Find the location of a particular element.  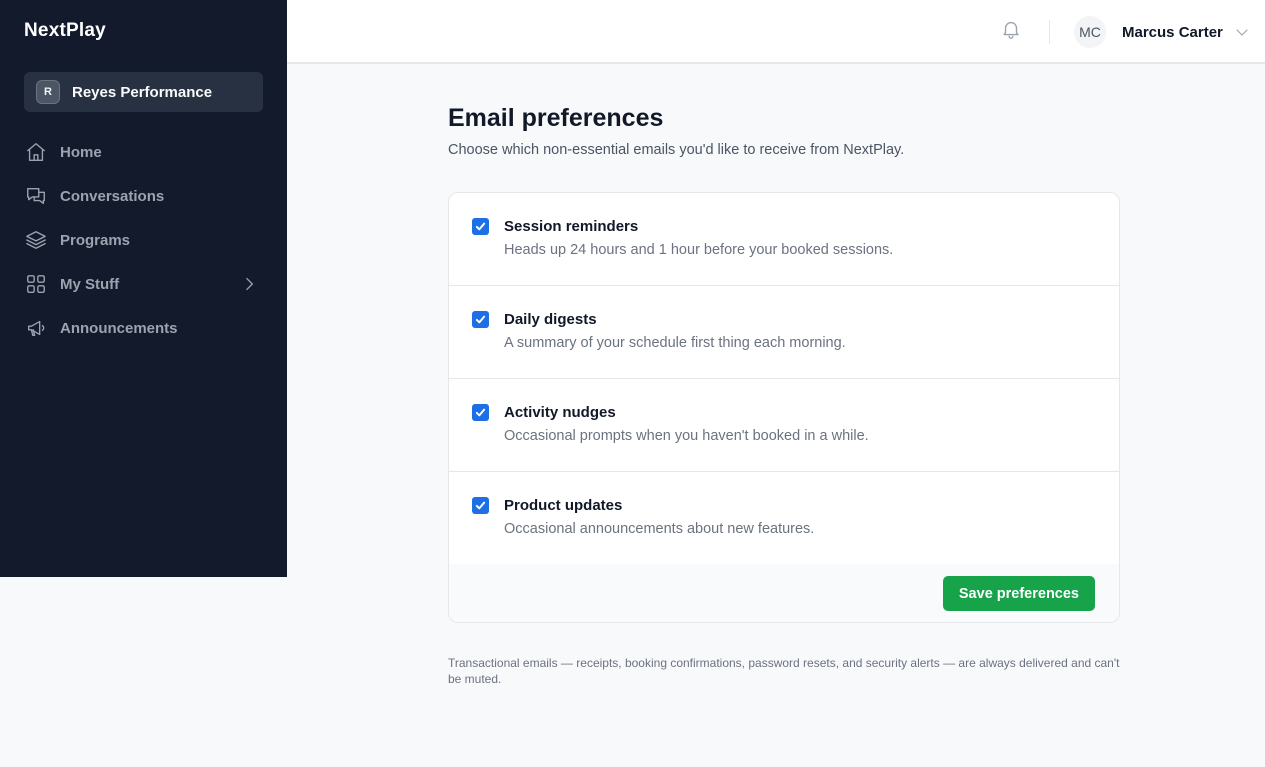

sidebar-item-announcements: Announcements is located at coordinates (143, 328).